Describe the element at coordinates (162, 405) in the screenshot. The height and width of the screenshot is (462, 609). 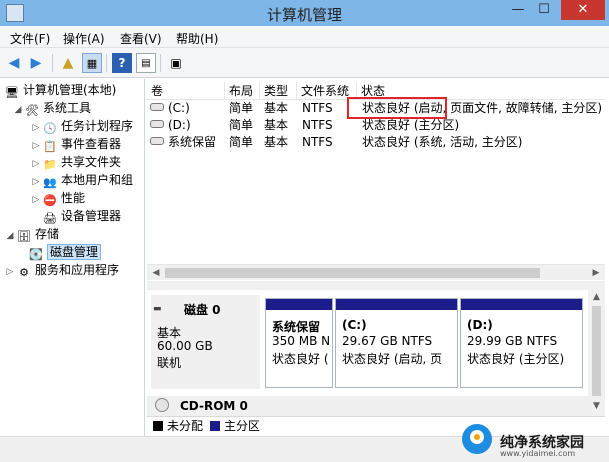
I see `cdrom-icon` at that location.